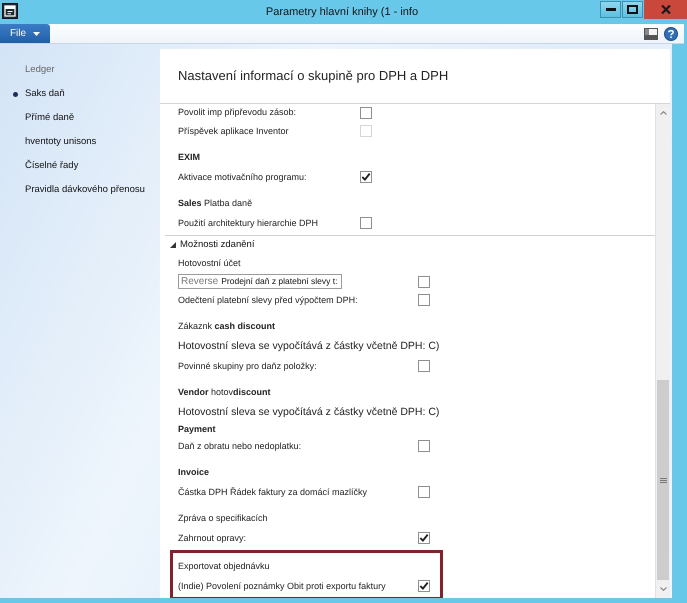  I want to click on field-label: (Indie) Povolení poznámky Obit proti exportu faktury, so click(282, 586).